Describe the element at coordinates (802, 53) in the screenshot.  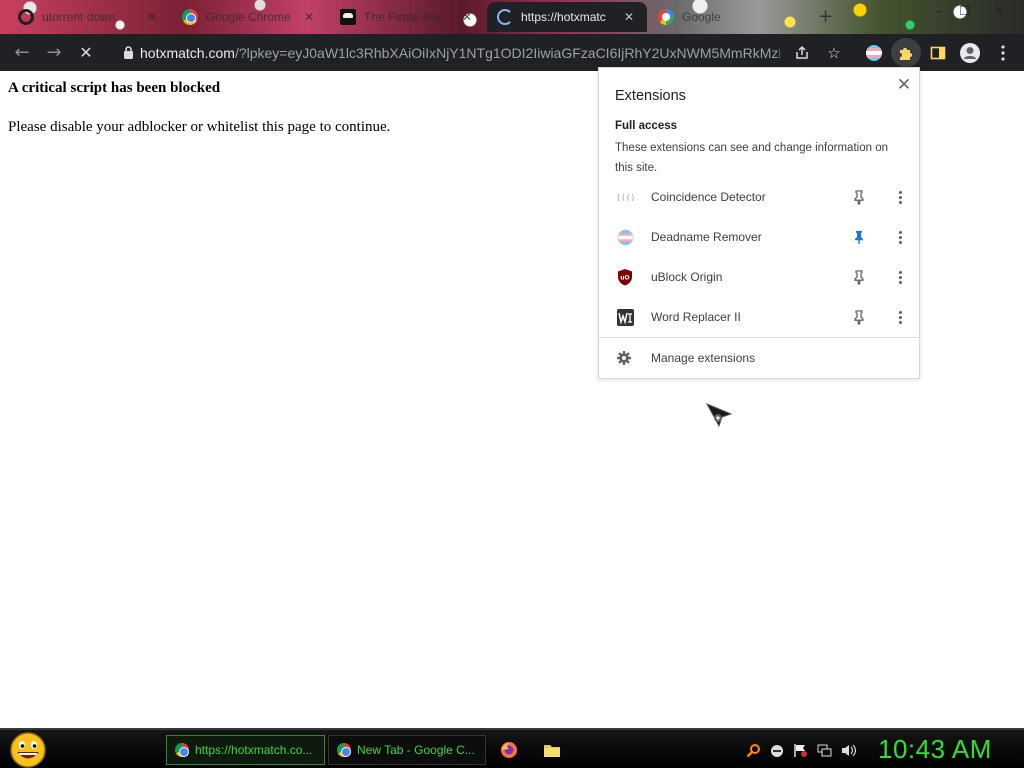
I see `share-icon` at that location.